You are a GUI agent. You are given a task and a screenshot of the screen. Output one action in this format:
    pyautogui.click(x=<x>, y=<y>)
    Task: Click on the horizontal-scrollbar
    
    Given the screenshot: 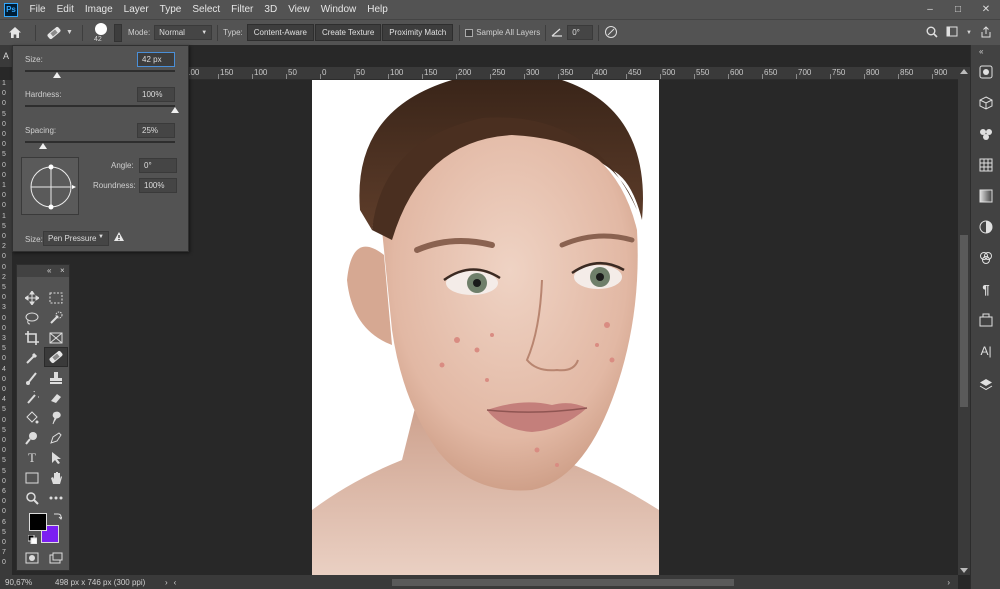 What is the action you would take?
    pyautogui.click(x=560, y=582)
    